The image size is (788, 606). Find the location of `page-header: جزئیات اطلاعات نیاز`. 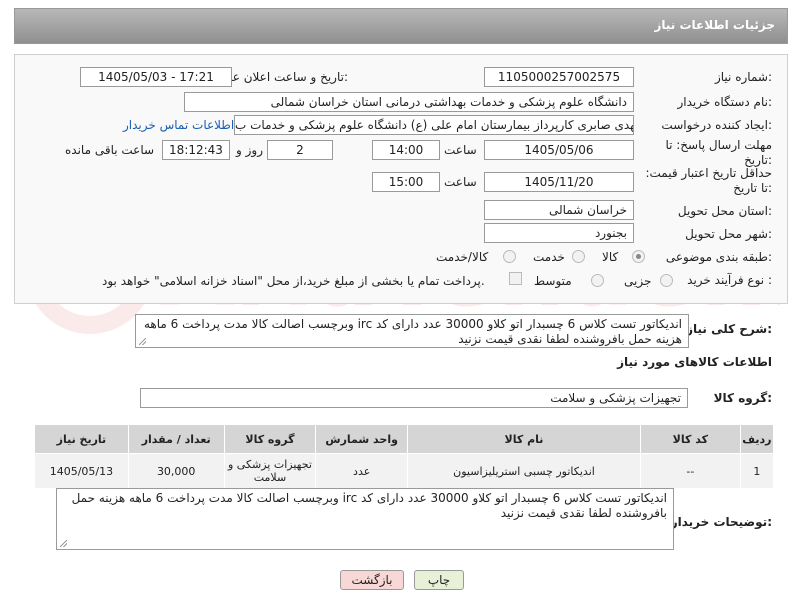

page-header: جزئیات اطلاعات نیاز is located at coordinates (401, 26).